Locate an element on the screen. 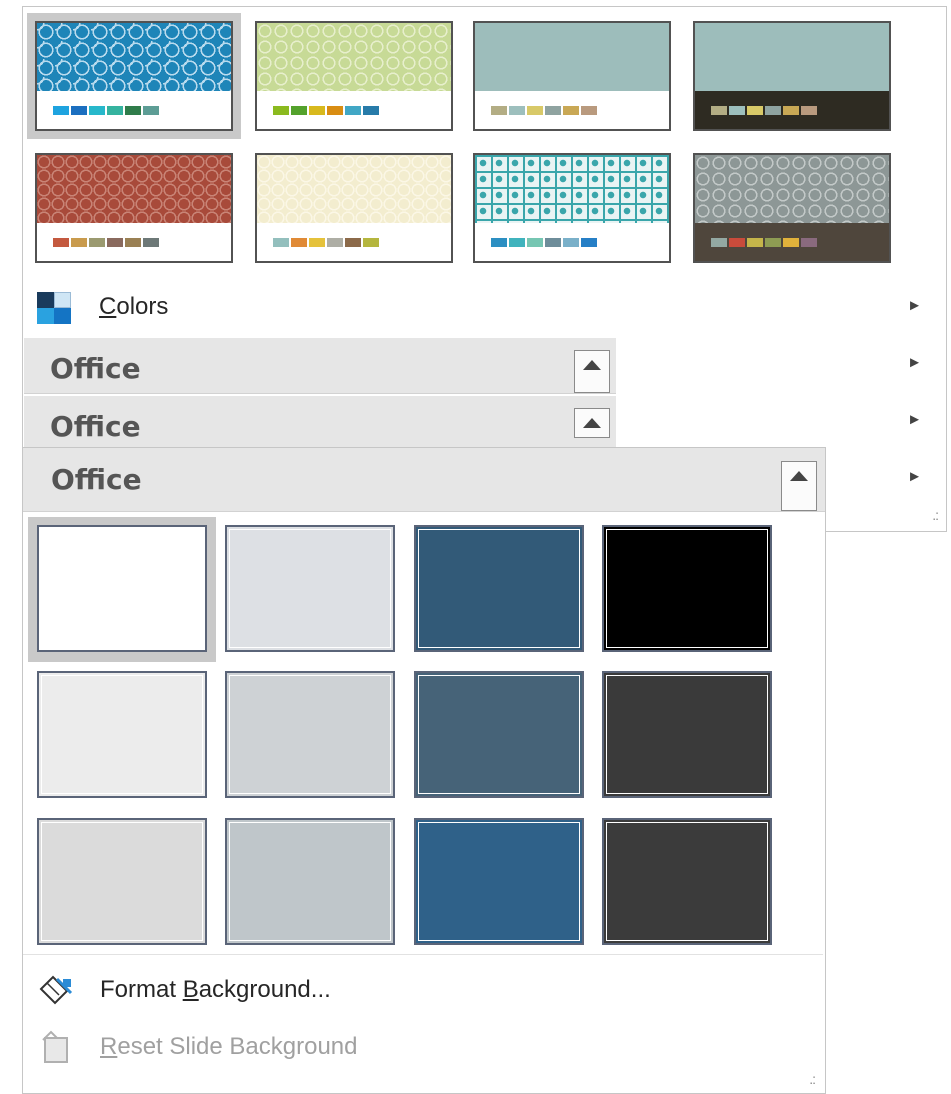  variant-teal-squares is located at coordinates (572, 208).